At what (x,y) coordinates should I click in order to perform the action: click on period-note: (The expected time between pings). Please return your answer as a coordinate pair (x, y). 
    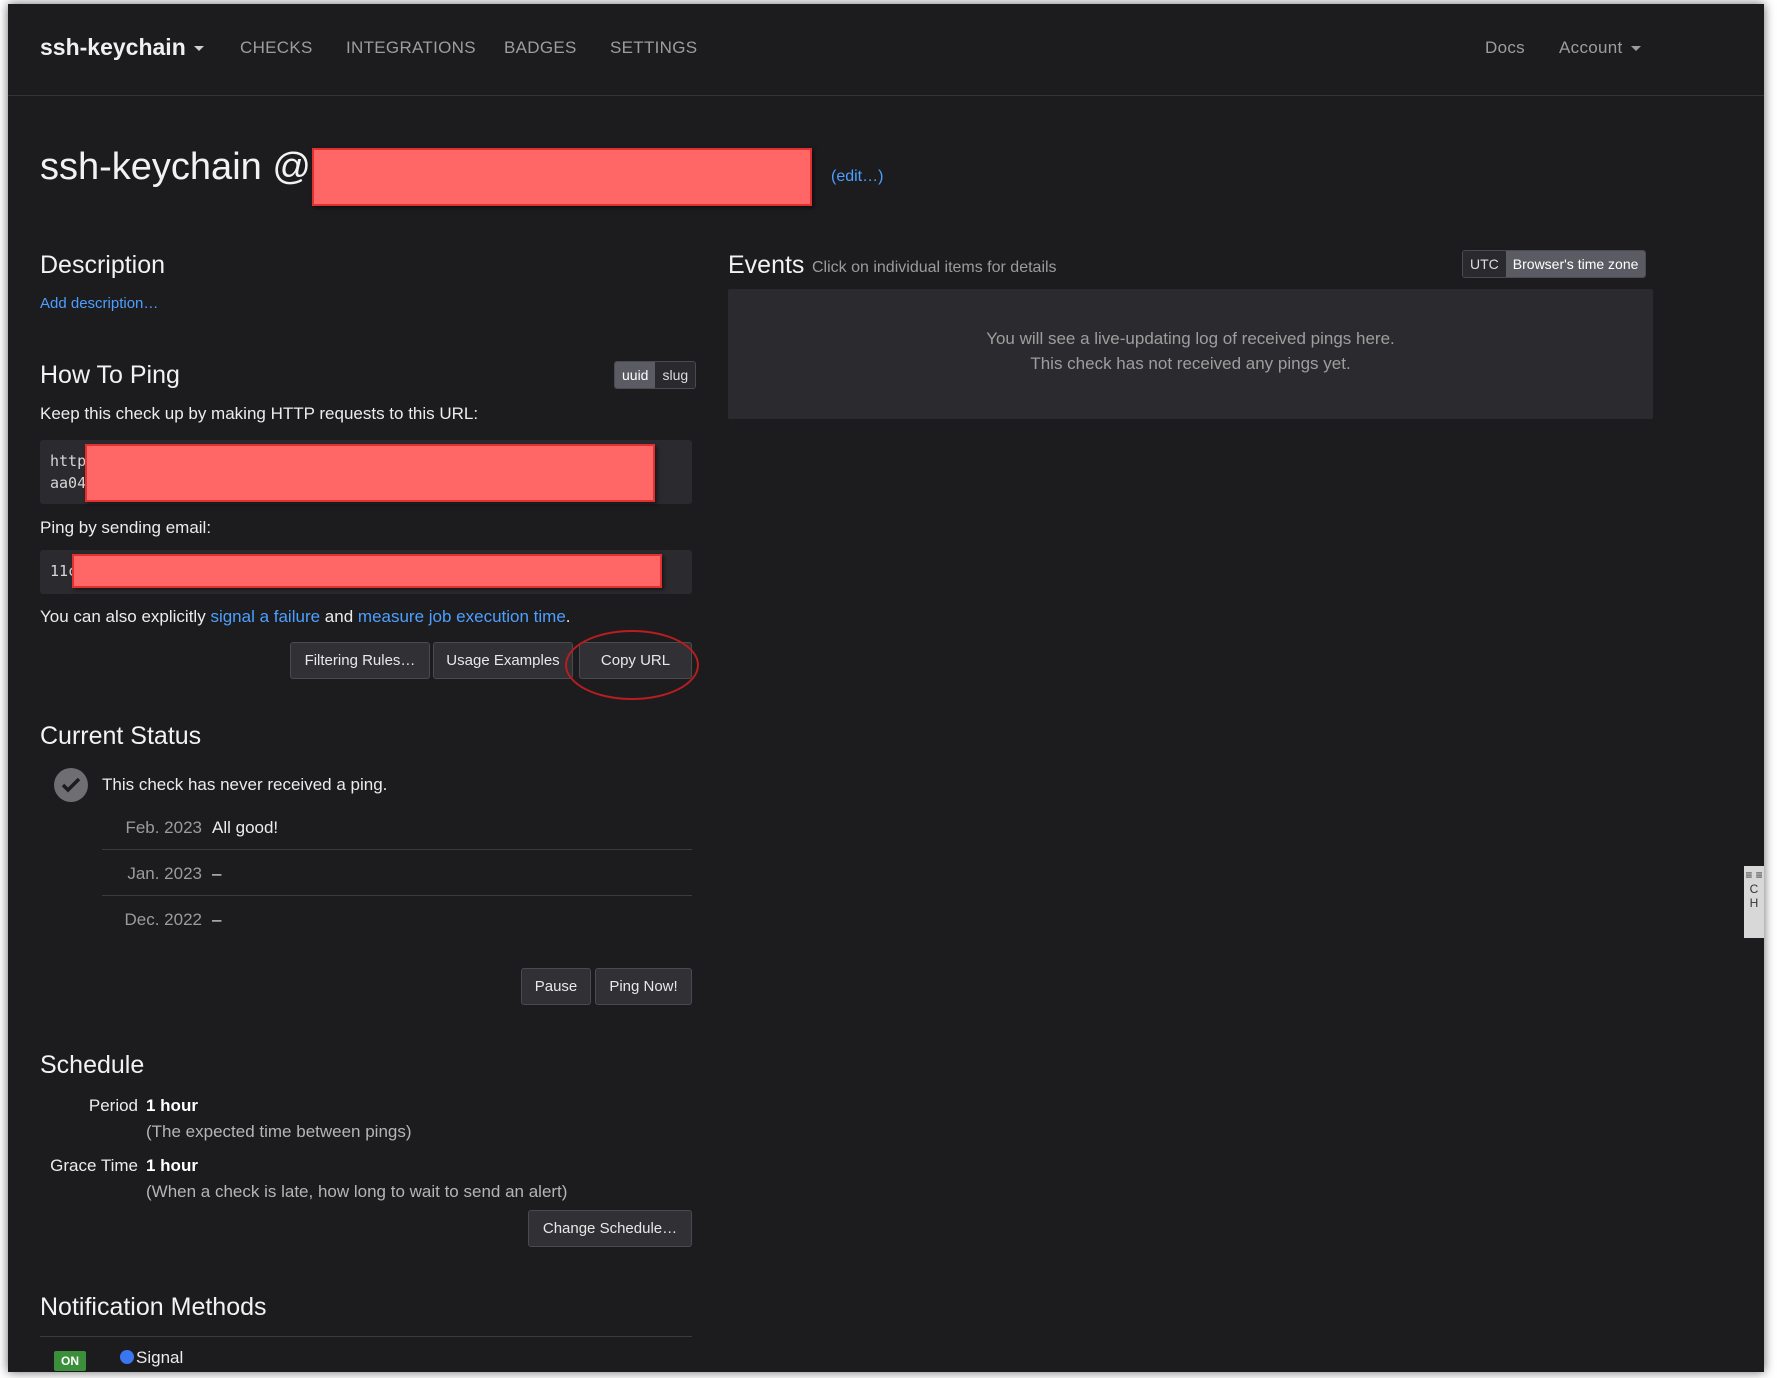
    Looking at the image, I should click on (279, 1131).